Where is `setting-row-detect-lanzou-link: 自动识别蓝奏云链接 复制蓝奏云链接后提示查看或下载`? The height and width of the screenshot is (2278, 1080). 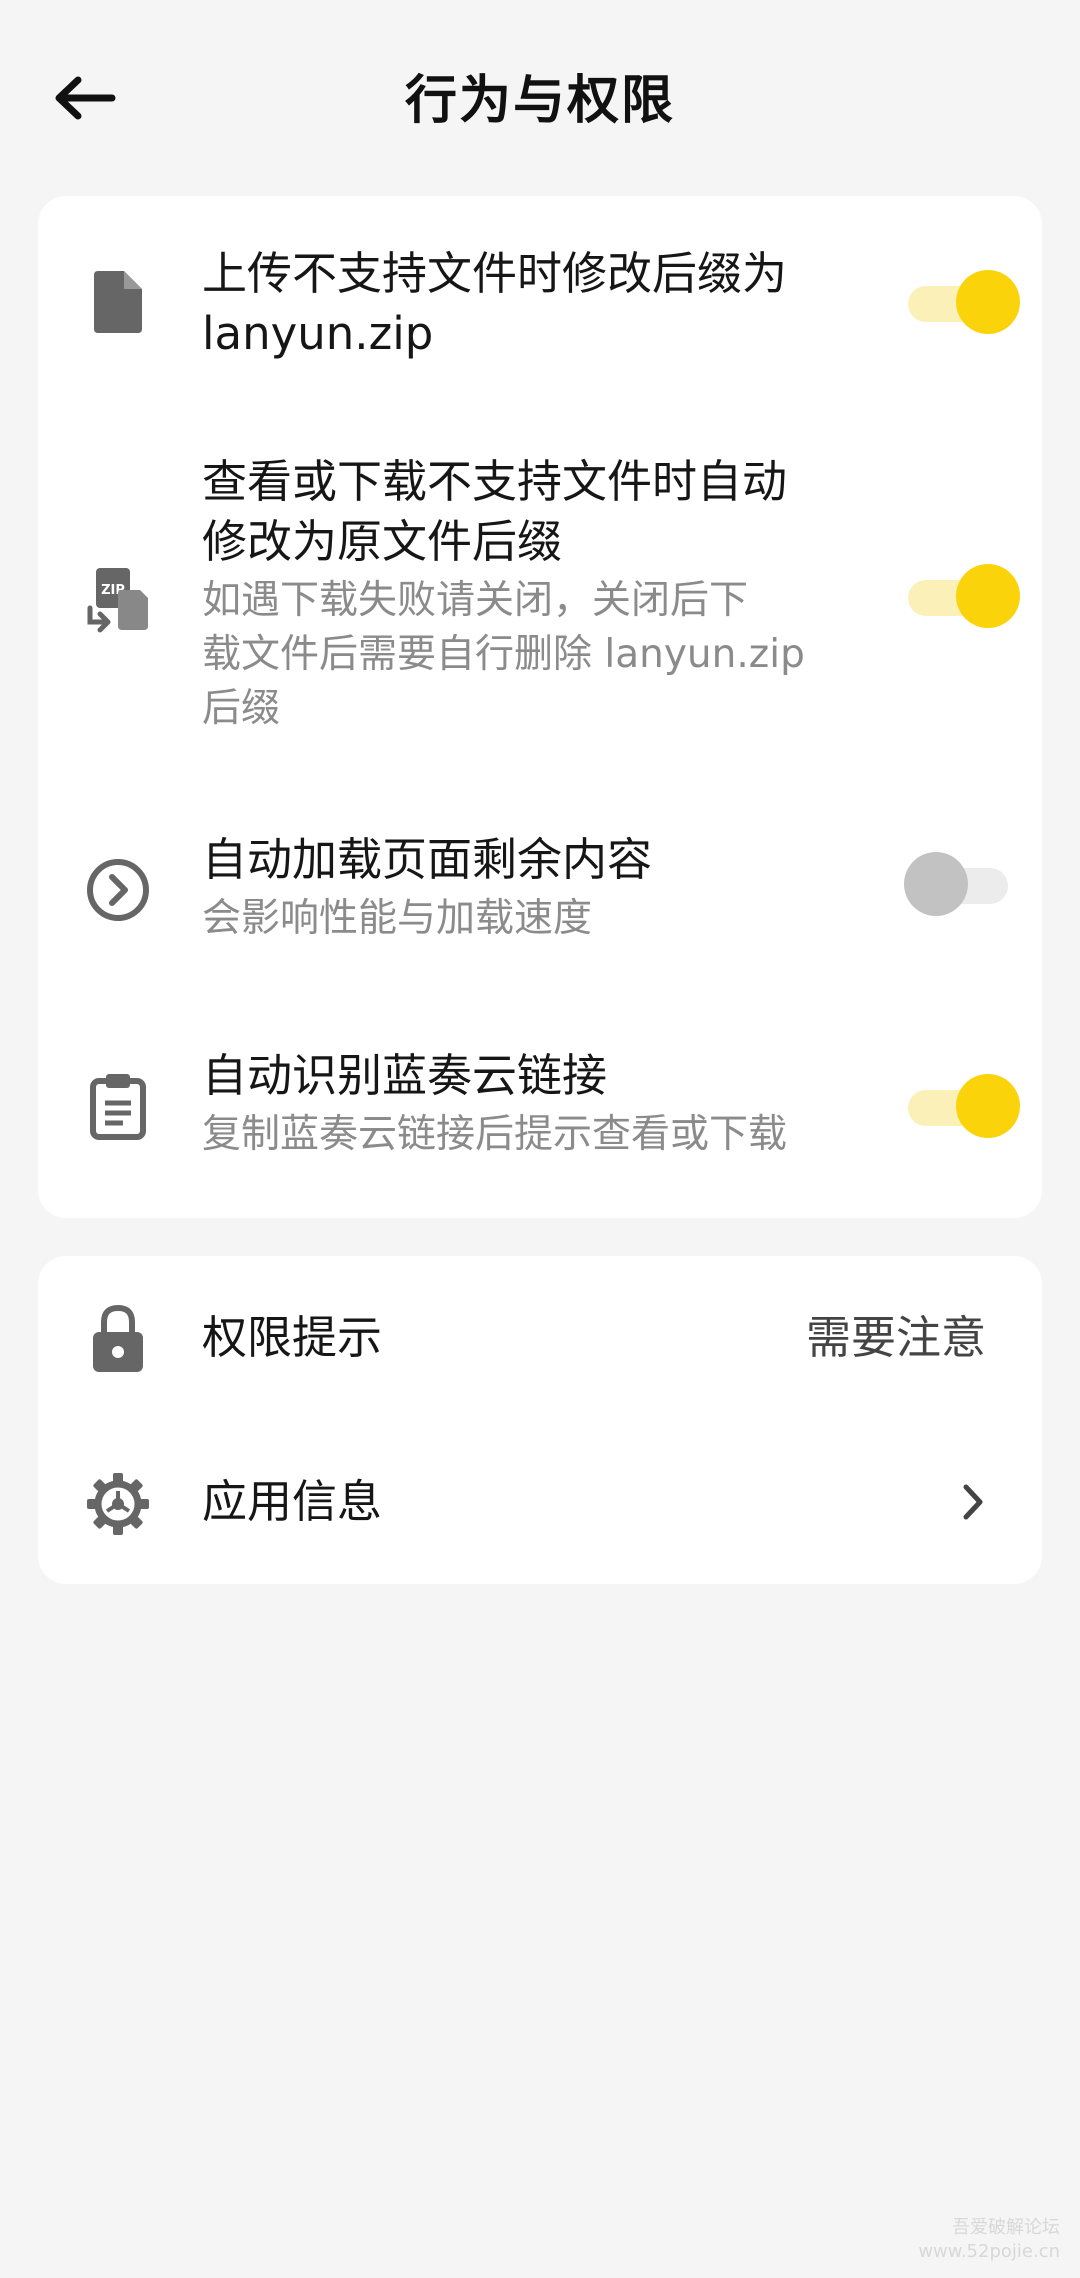
setting-row-detect-lanzou-link: 自动识别蓝奏云链接 复制蓝奏云链接后提示查看或下载 is located at coordinates (540, 1107).